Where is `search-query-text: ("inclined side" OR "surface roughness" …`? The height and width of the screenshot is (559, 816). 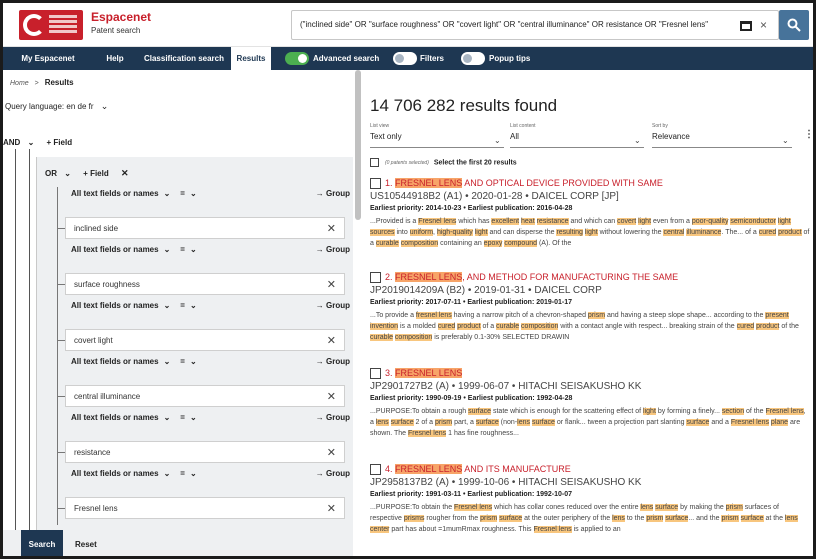 search-query-text: ("inclined side" OR "surface roughness" … is located at coordinates (515, 24).